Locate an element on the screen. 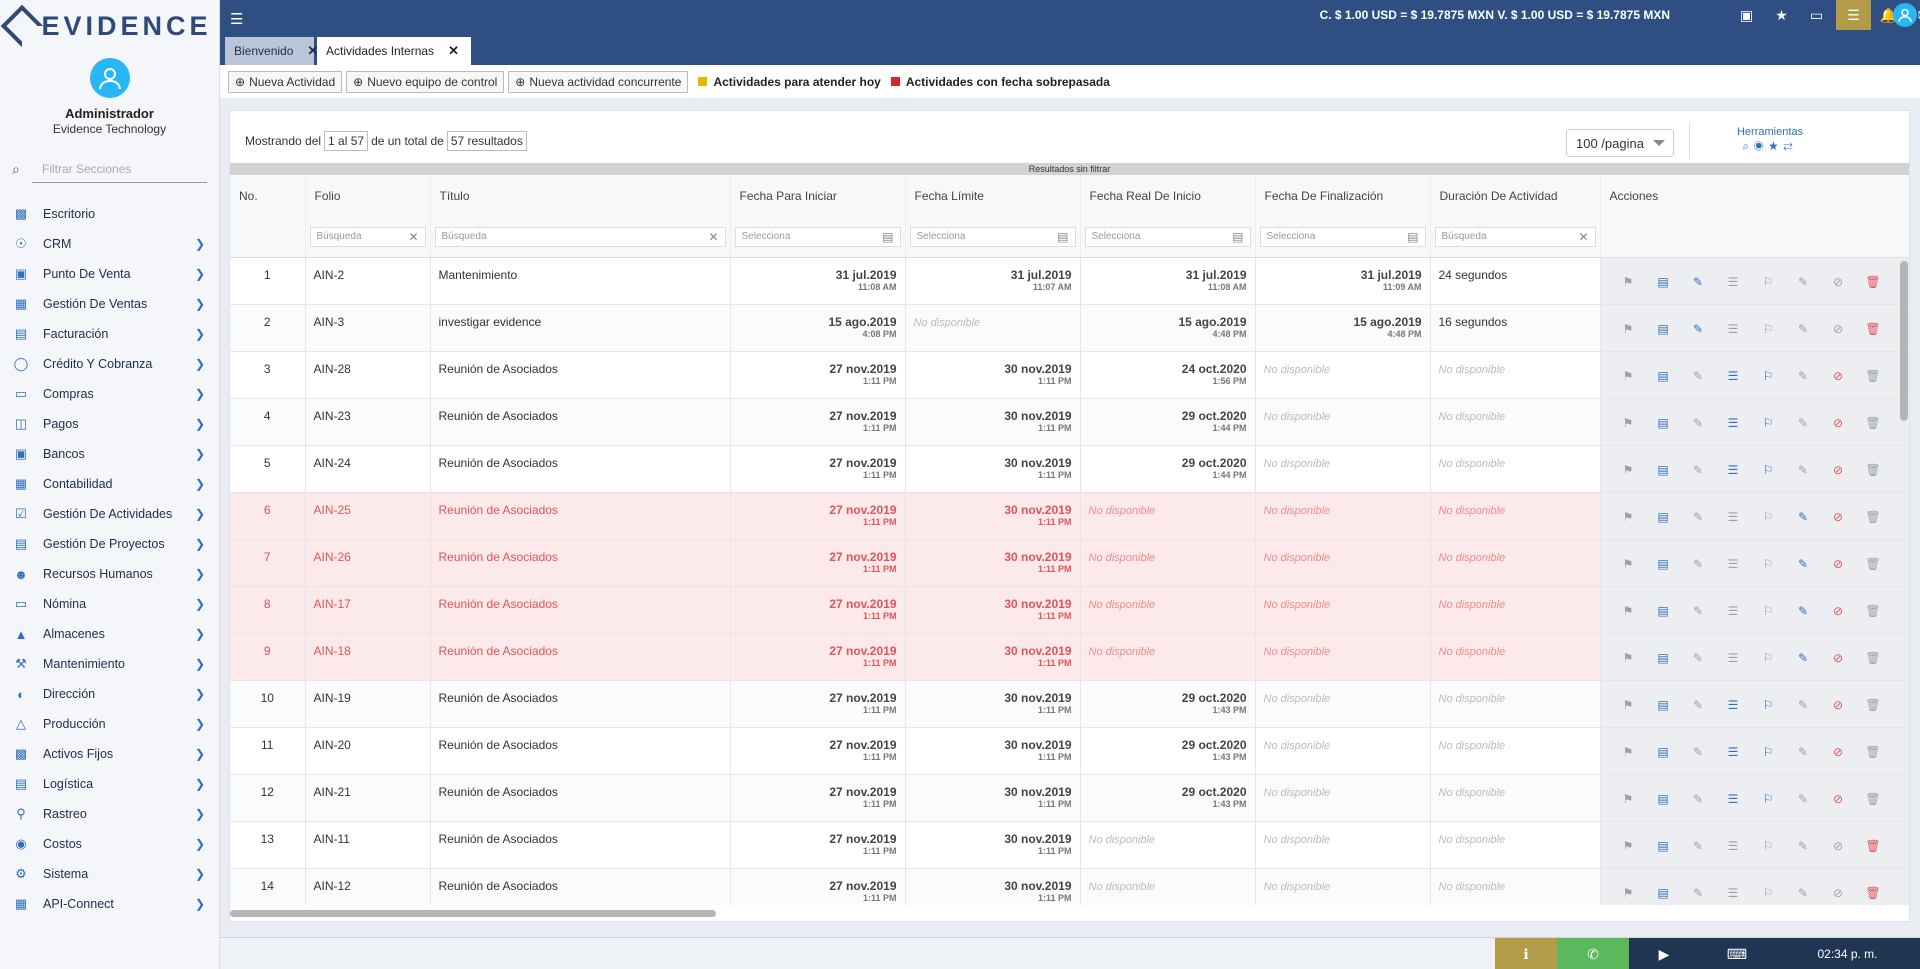  hide-columns-icon: ◉ is located at coordinates (1761, 146).